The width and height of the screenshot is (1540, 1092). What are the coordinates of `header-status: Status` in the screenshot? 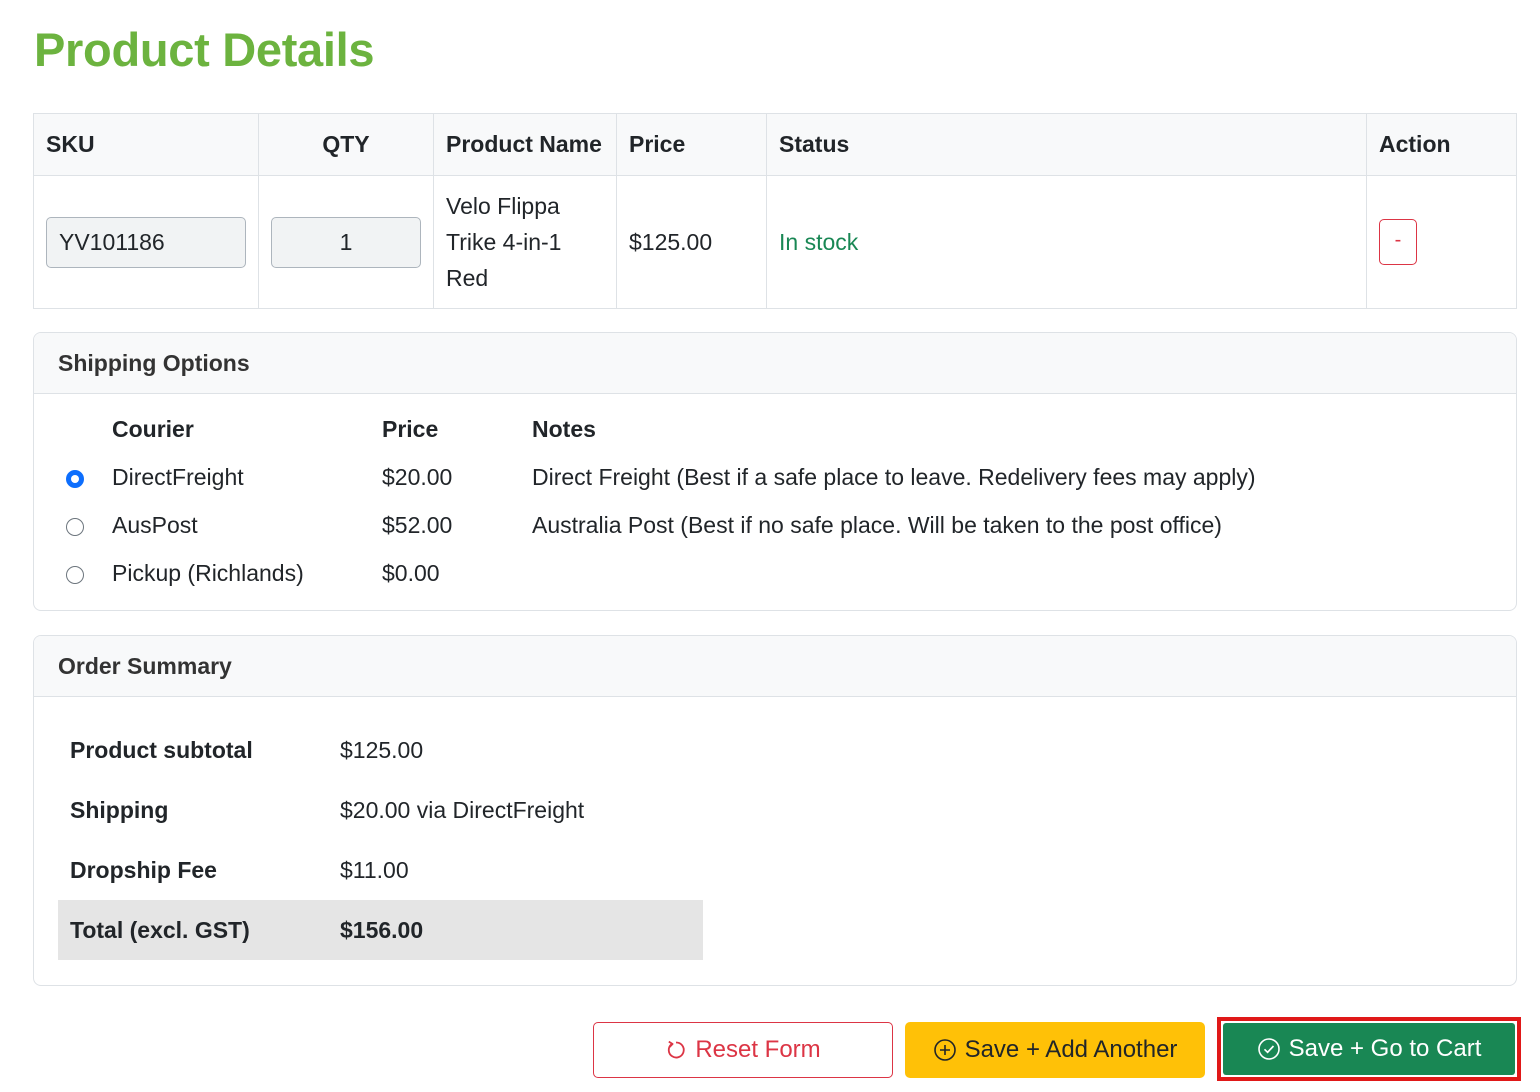 It's located at (1066, 144).